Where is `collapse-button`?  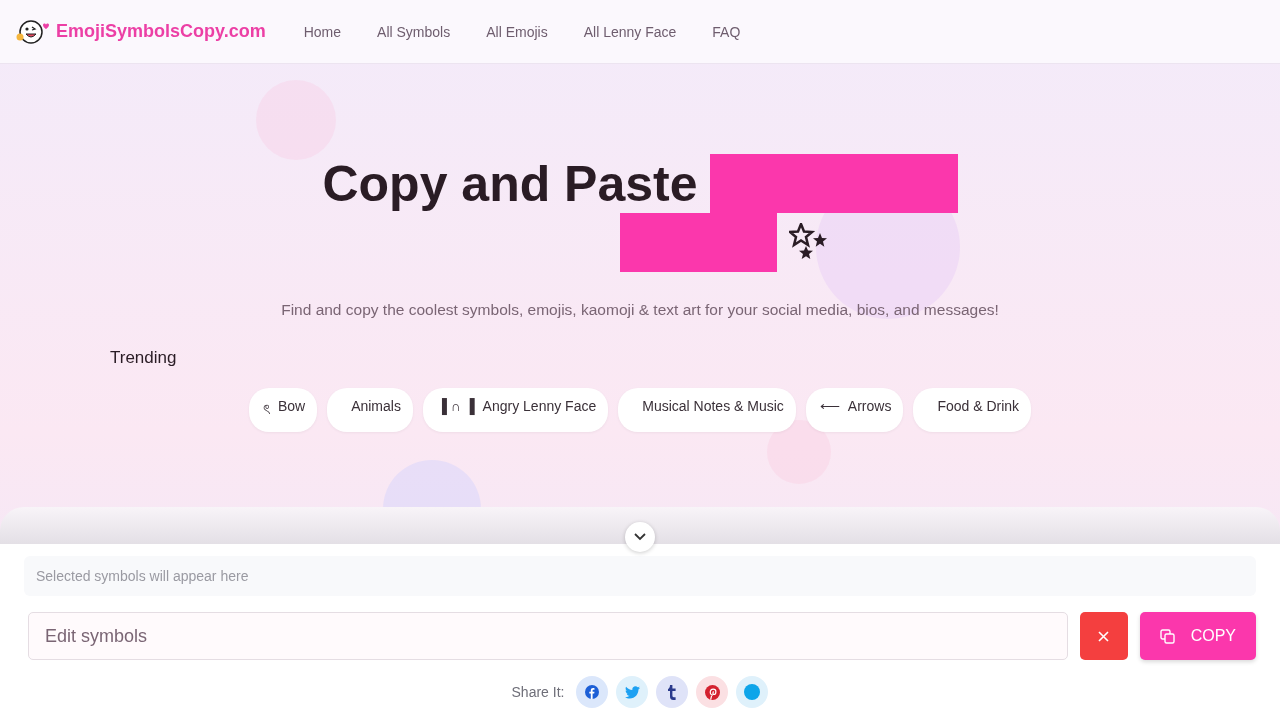 collapse-button is located at coordinates (640, 537).